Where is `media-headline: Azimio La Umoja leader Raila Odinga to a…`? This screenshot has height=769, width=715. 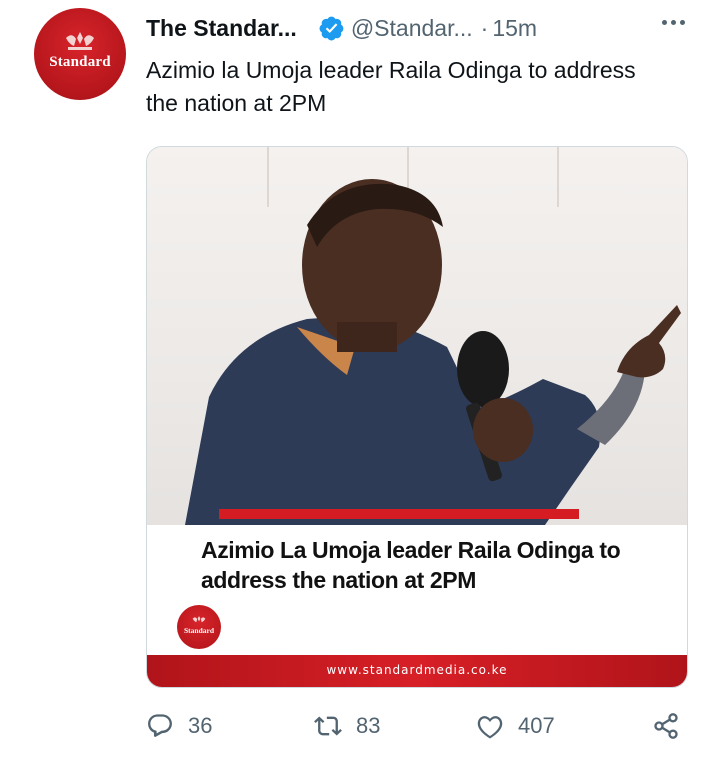
media-headline: Azimio La Umoja leader Raila Odinga to a… is located at coordinates (411, 565).